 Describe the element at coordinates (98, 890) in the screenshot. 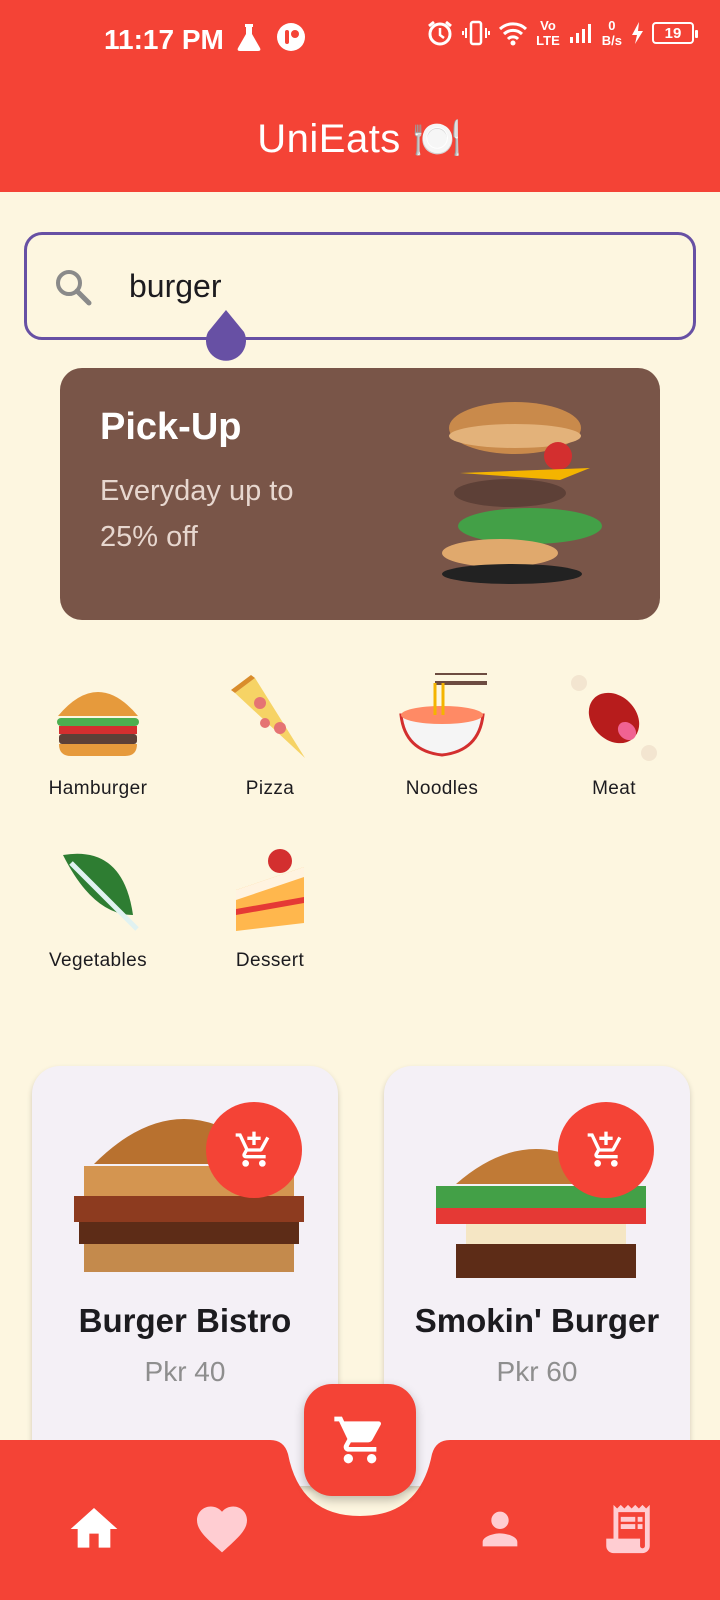

I see `vegetables-icon` at that location.